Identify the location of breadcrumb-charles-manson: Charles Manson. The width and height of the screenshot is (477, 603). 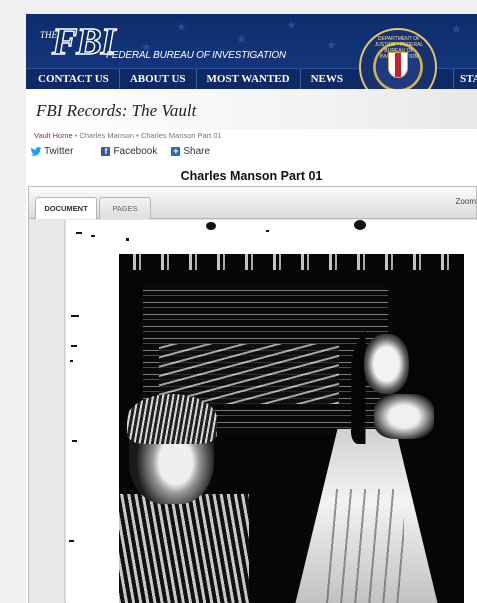
(106, 135).